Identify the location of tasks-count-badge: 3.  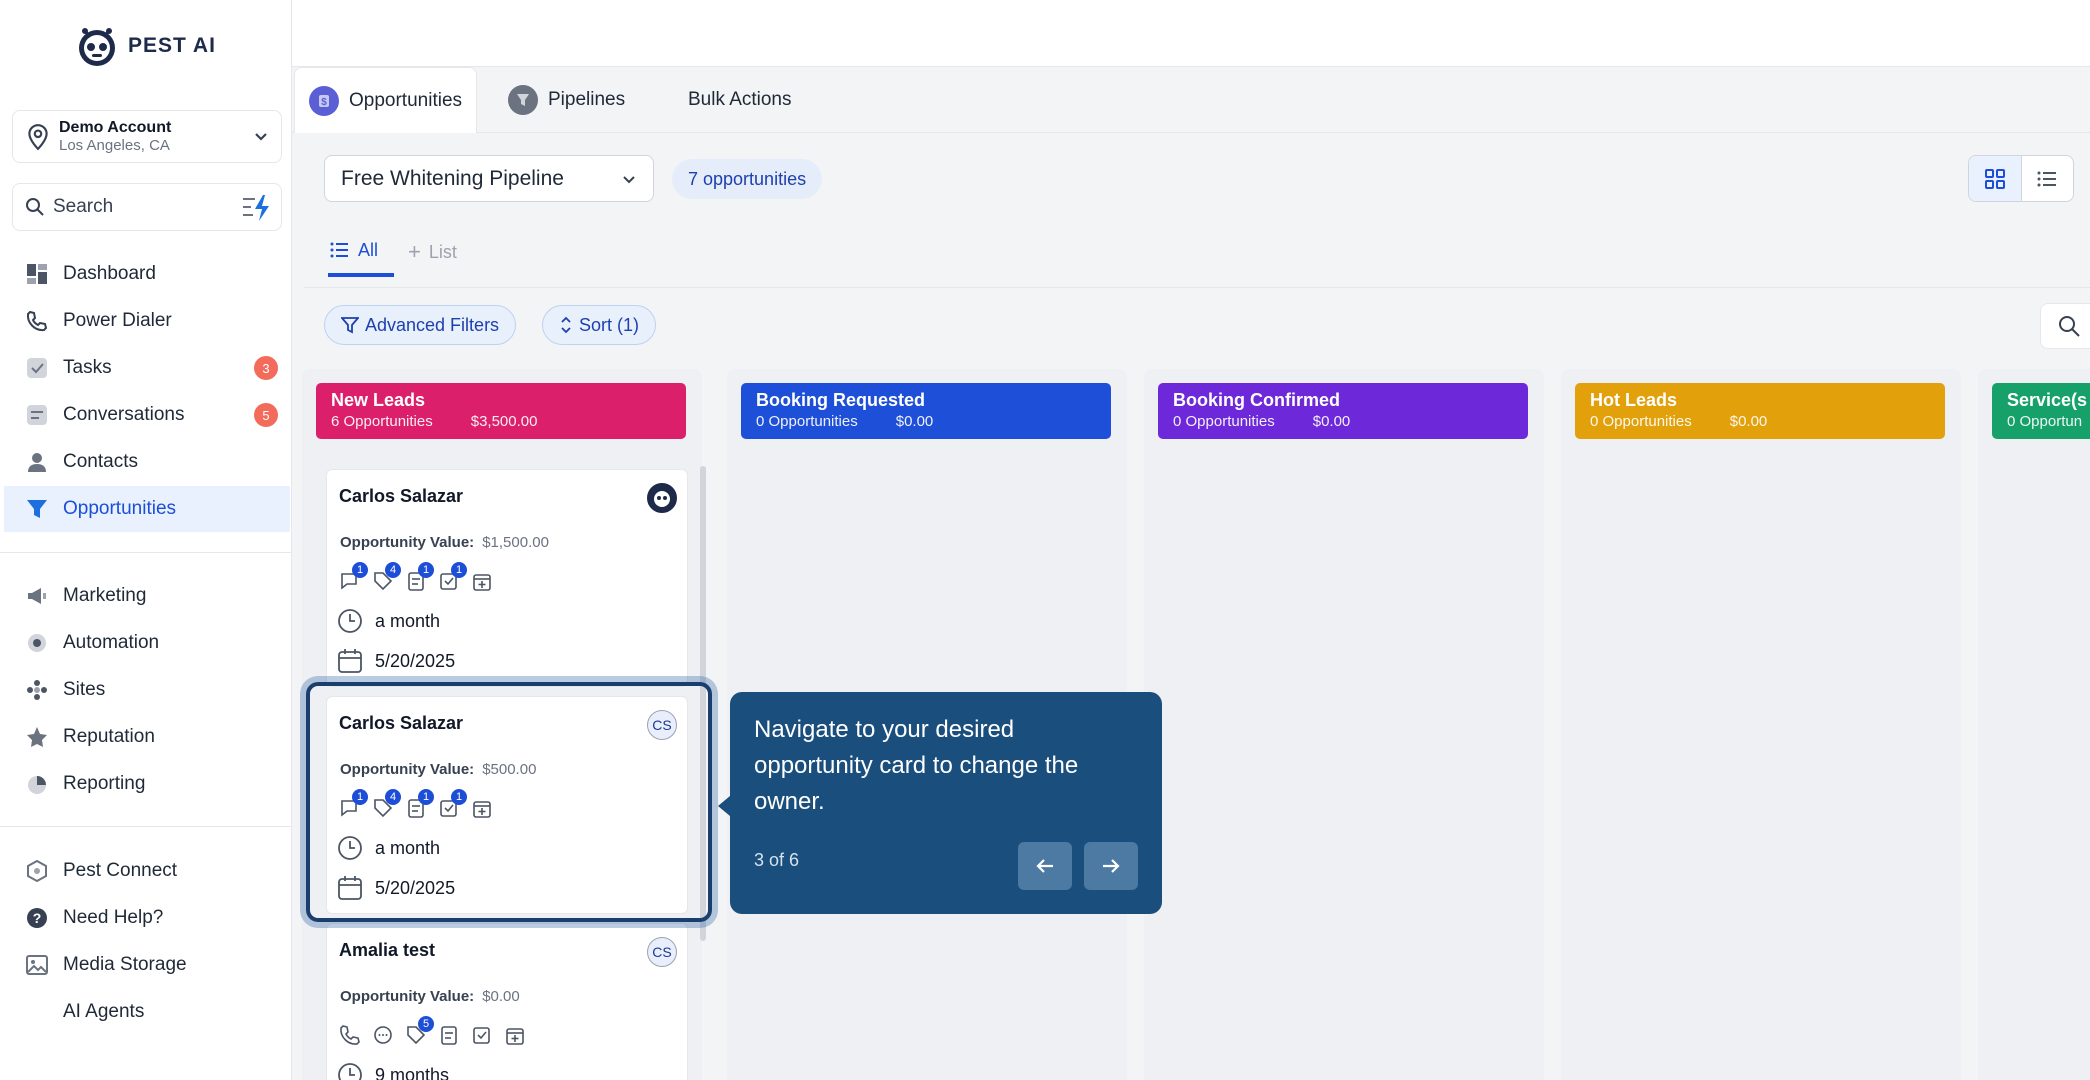
(266, 368).